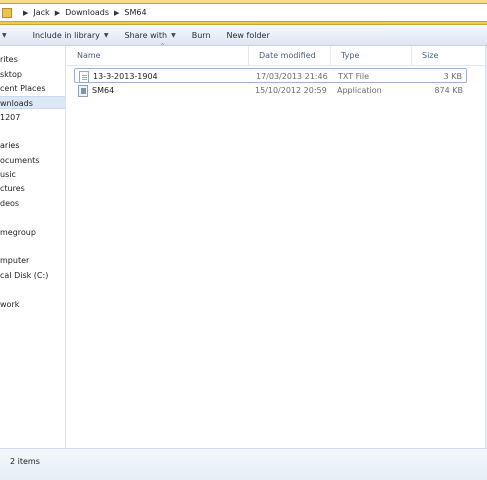  I want to click on share-with-label: Share with, so click(146, 35).